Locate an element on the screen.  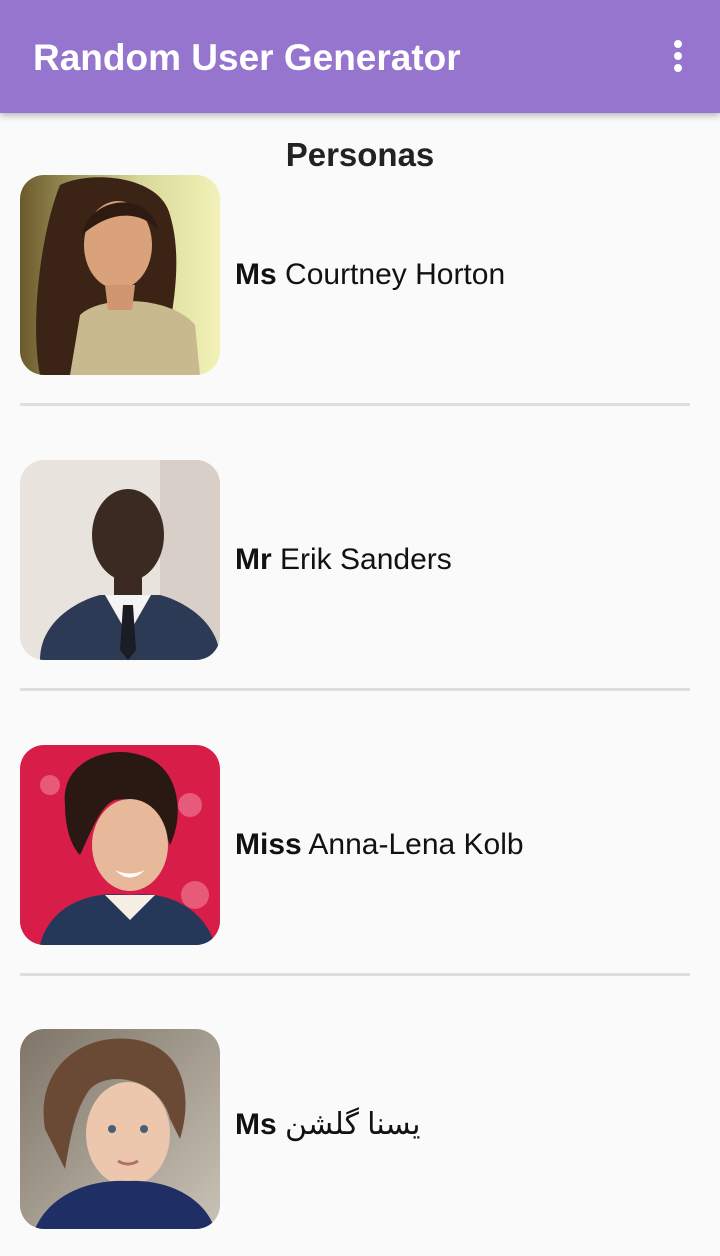
user-name: Miss Anna-Lena Kolb is located at coordinates (379, 845).